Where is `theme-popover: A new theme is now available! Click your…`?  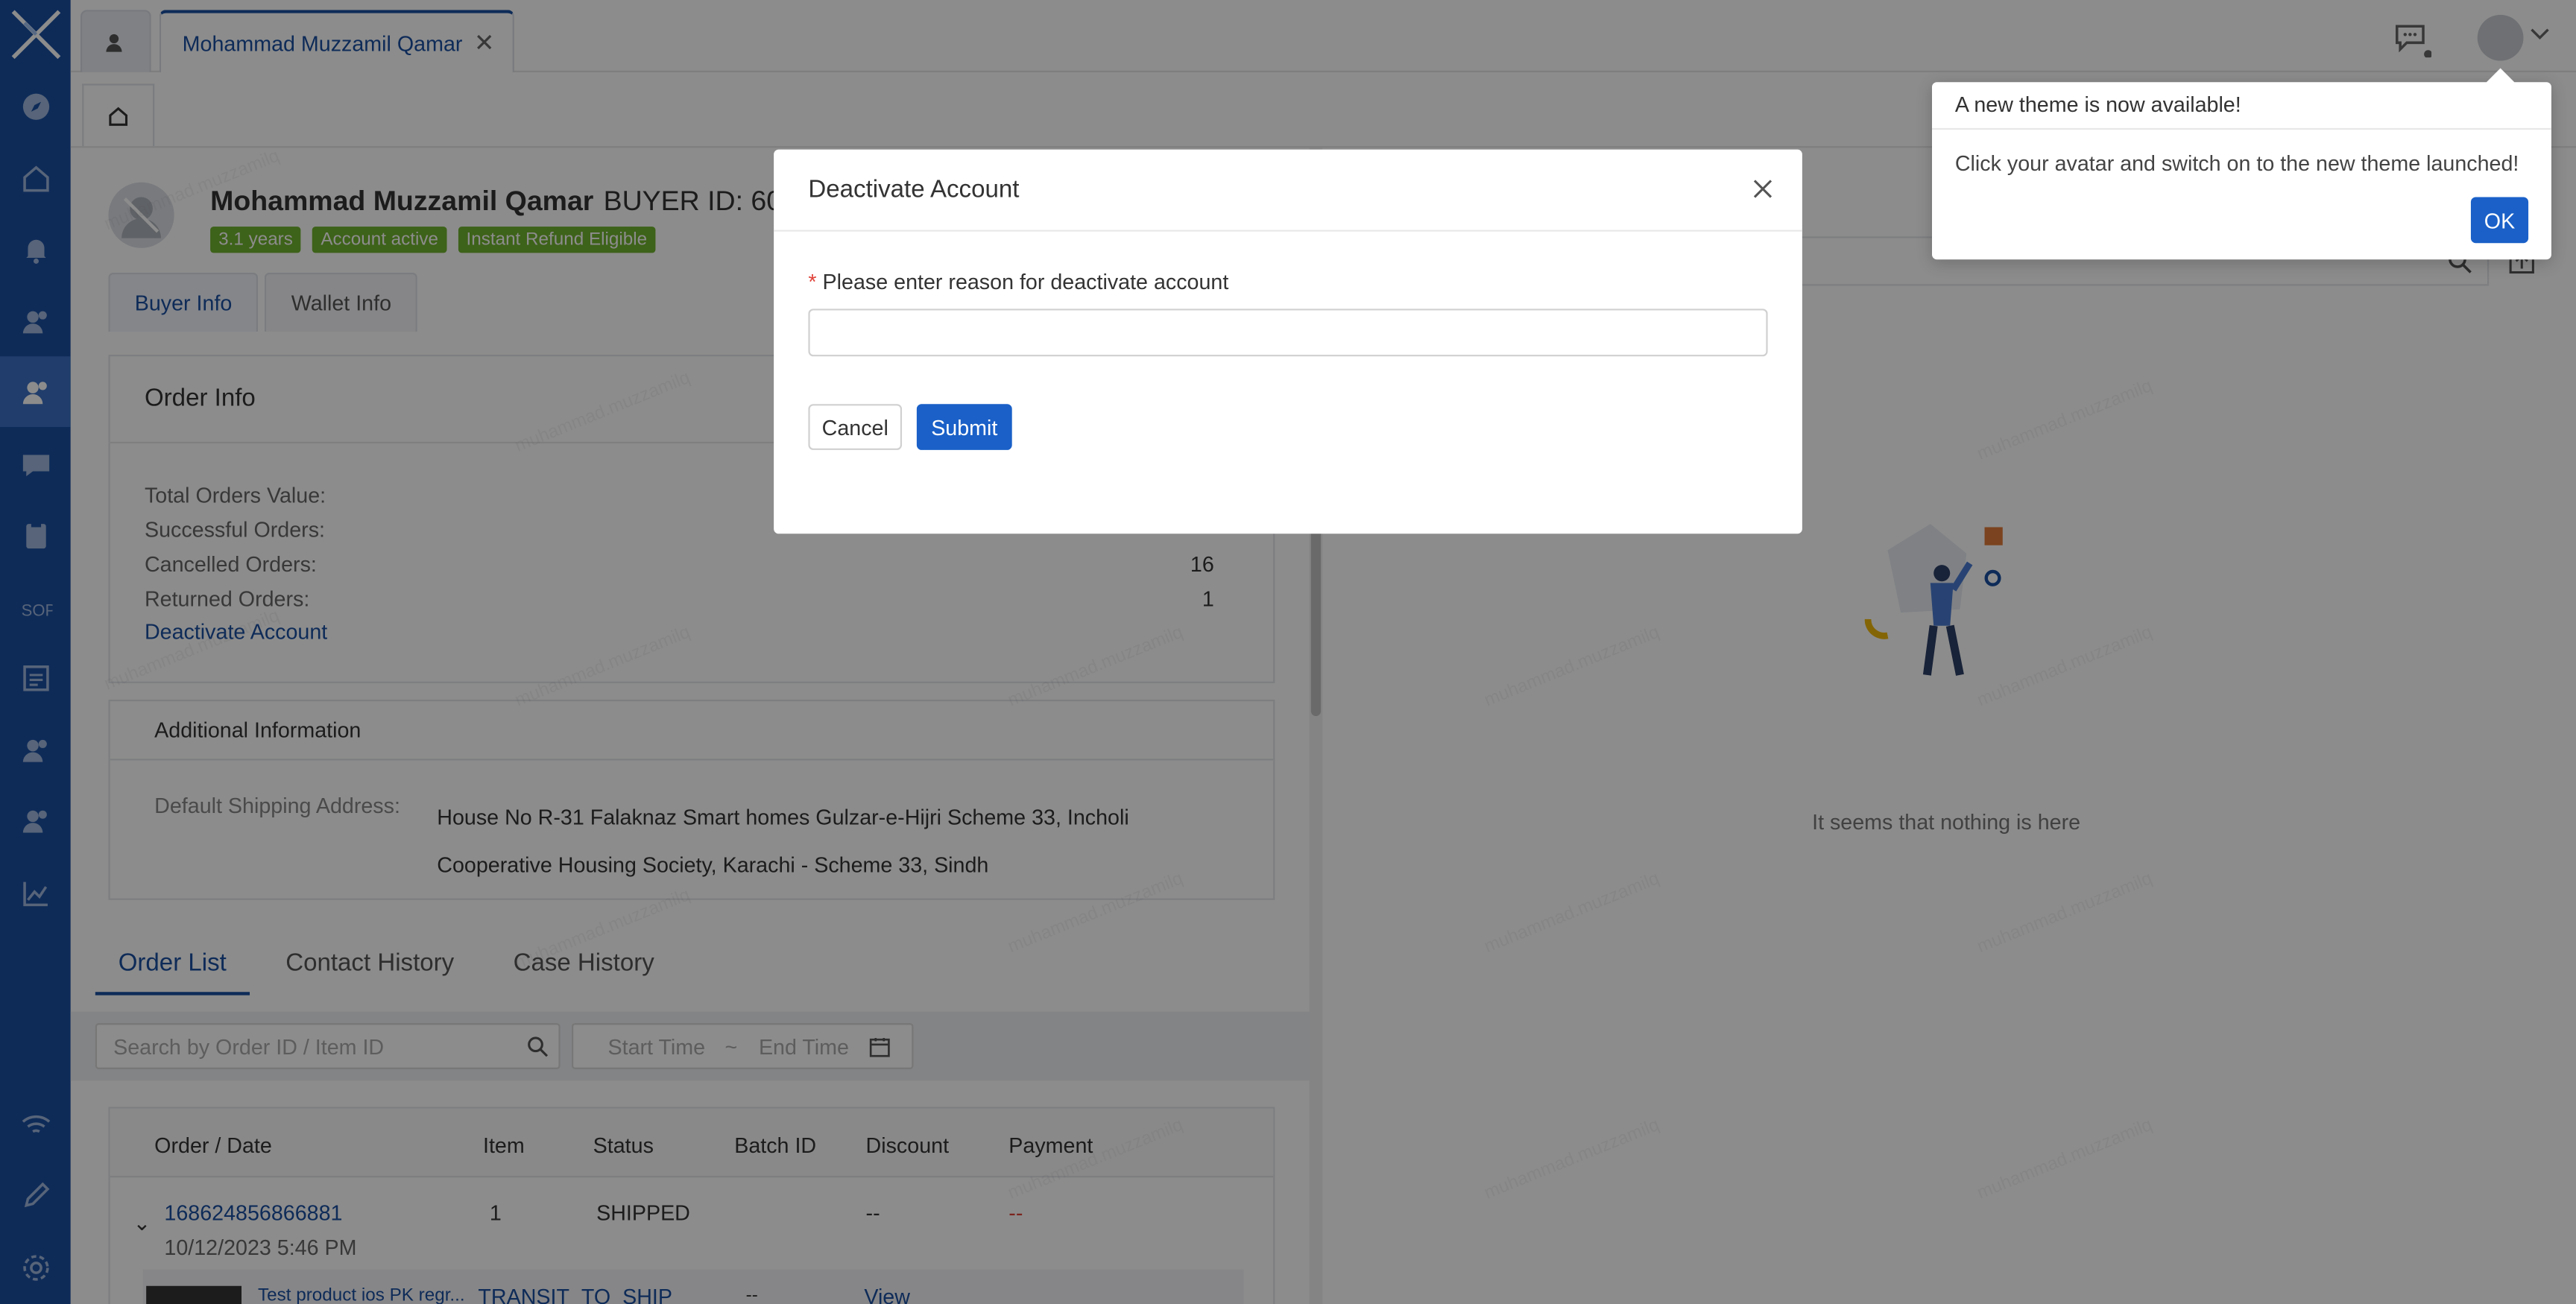
theme-popover: A new theme is now available! Click your… is located at coordinates (2241, 164).